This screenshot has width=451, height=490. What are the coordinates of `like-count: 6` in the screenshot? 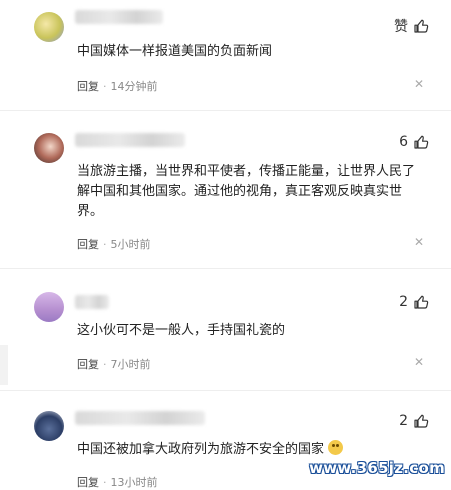 It's located at (403, 142).